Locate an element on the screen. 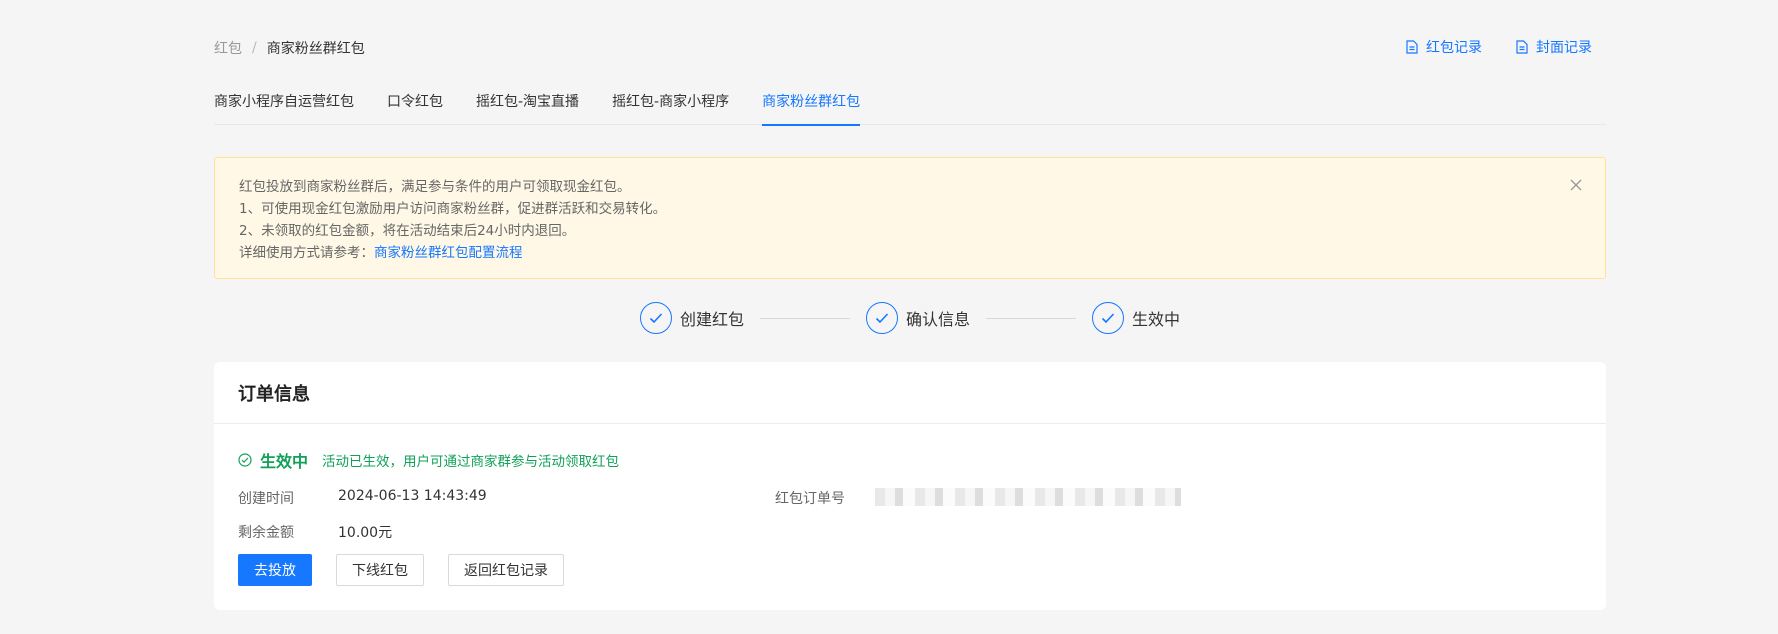 The image size is (1778, 634). redpacket-records-link: 红包记录 is located at coordinates (1444, 47).